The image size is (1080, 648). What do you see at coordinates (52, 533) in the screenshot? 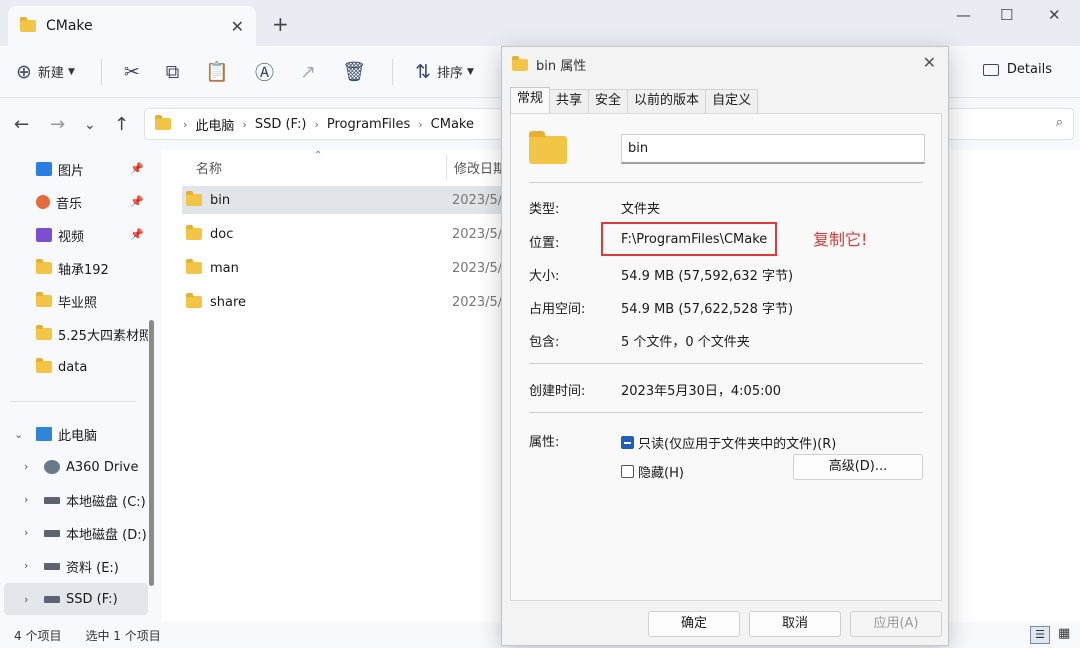
I see `drive-icon` at bounding box center [52, 533].